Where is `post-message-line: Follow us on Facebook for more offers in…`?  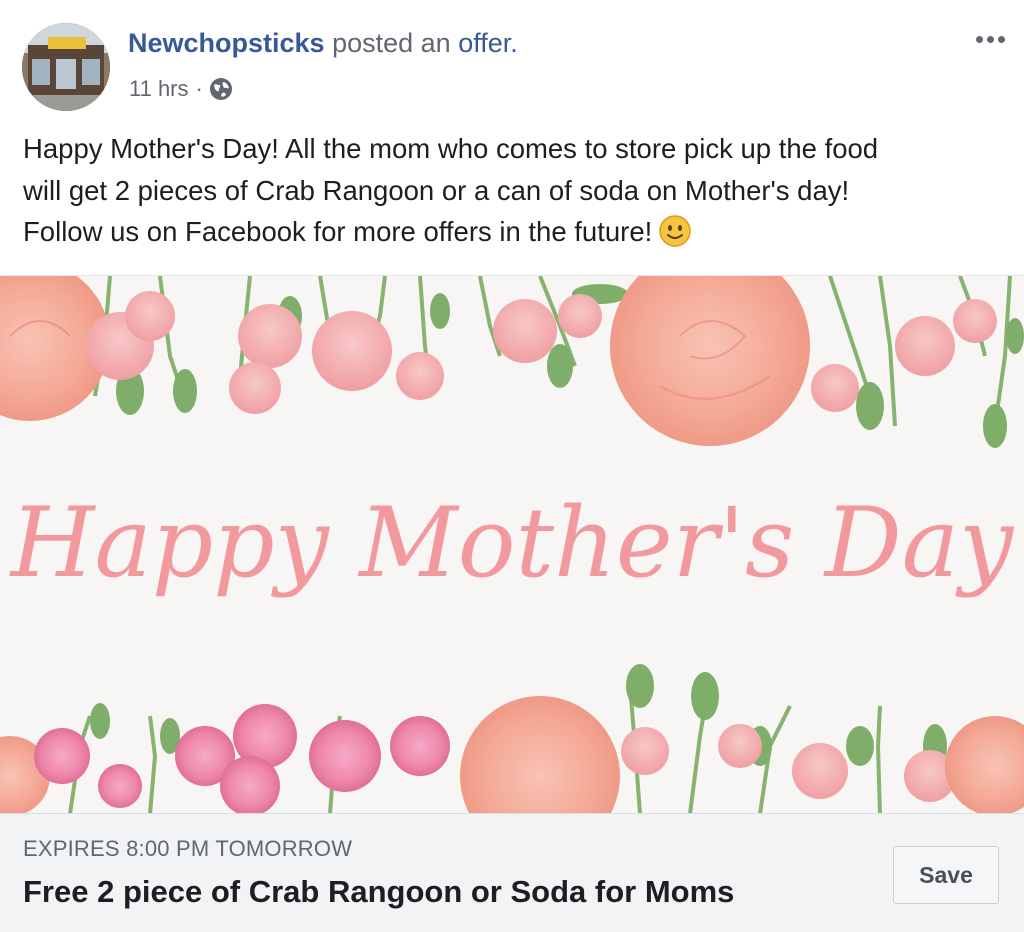 post-message-line: Follow us on Facebook for more offers in… is located at coordinates (513, 232).